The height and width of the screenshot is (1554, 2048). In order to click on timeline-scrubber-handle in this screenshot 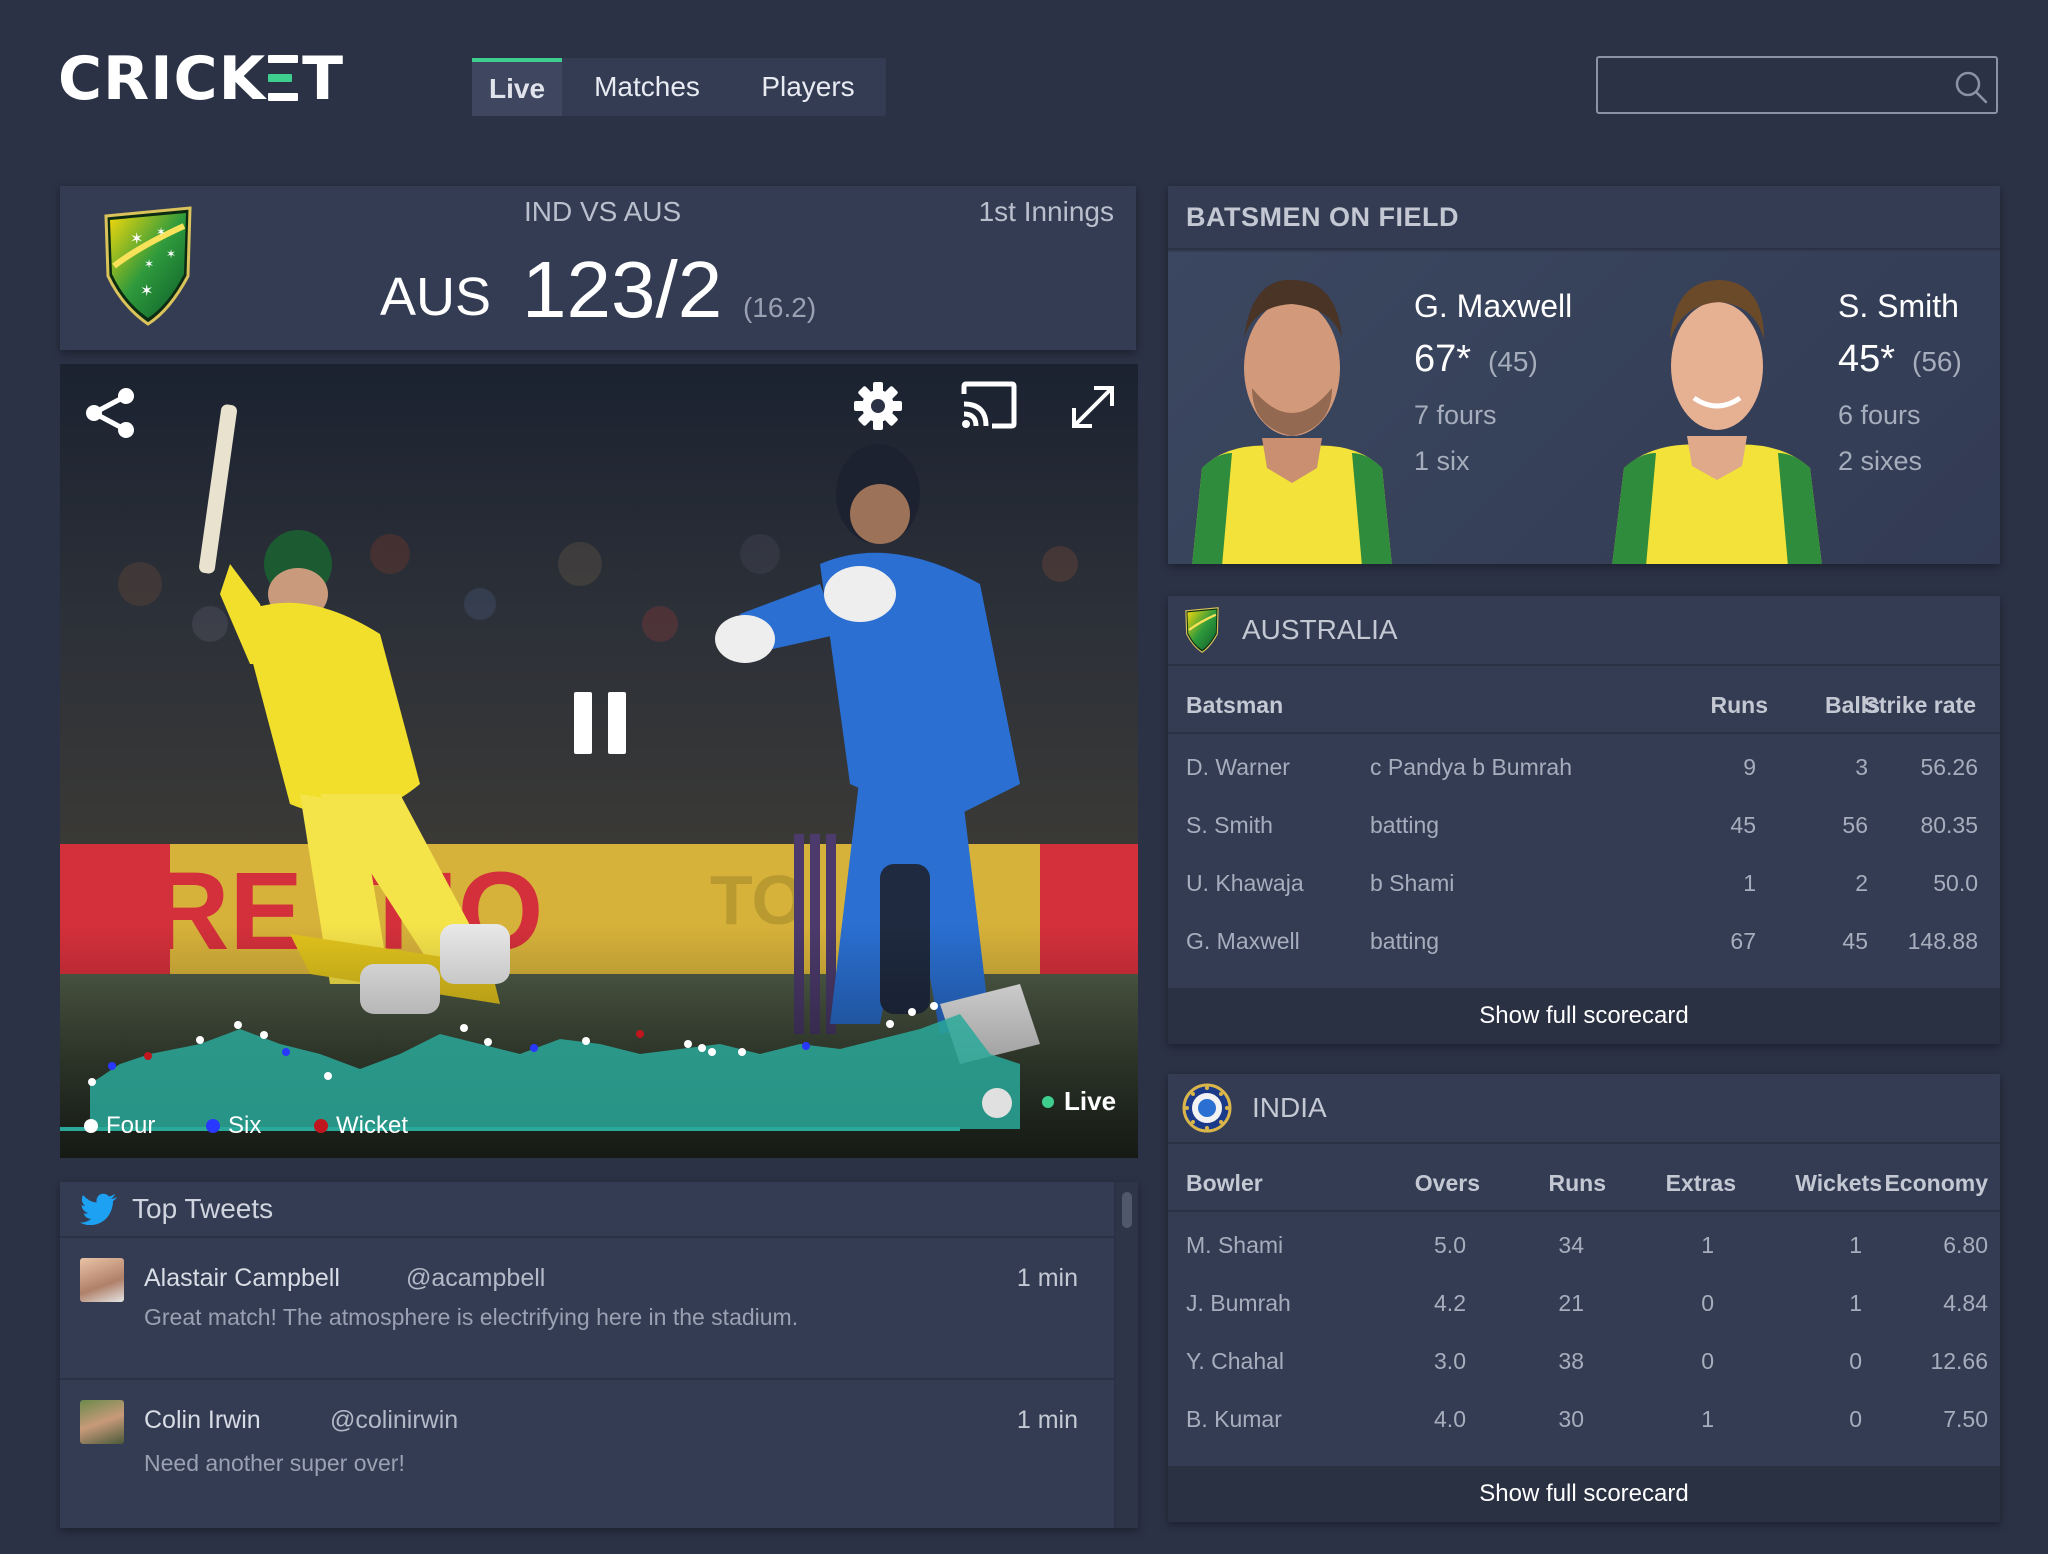, I will do `click(997, 1103)`.